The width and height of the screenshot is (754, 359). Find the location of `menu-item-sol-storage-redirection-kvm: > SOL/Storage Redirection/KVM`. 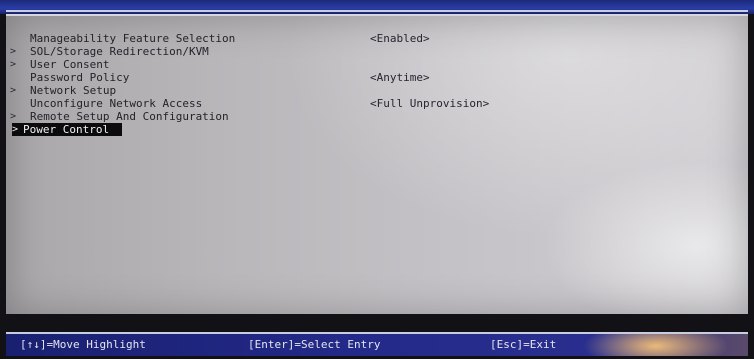

menu-item-sol-storage-redirection-kvm: > SOL/Storage Redirection/KVM is located at coordinates (377, 51).